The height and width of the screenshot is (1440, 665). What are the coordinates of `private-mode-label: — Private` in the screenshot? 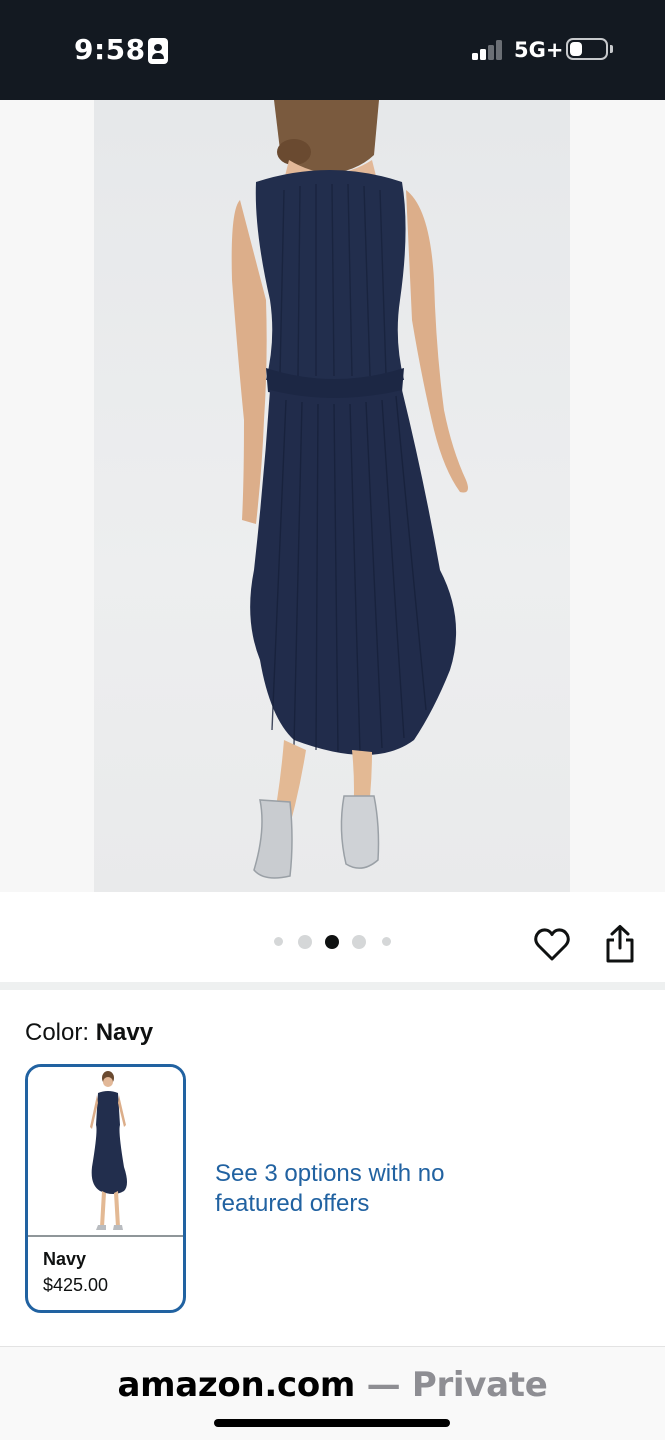 It's located at (451, 1385).